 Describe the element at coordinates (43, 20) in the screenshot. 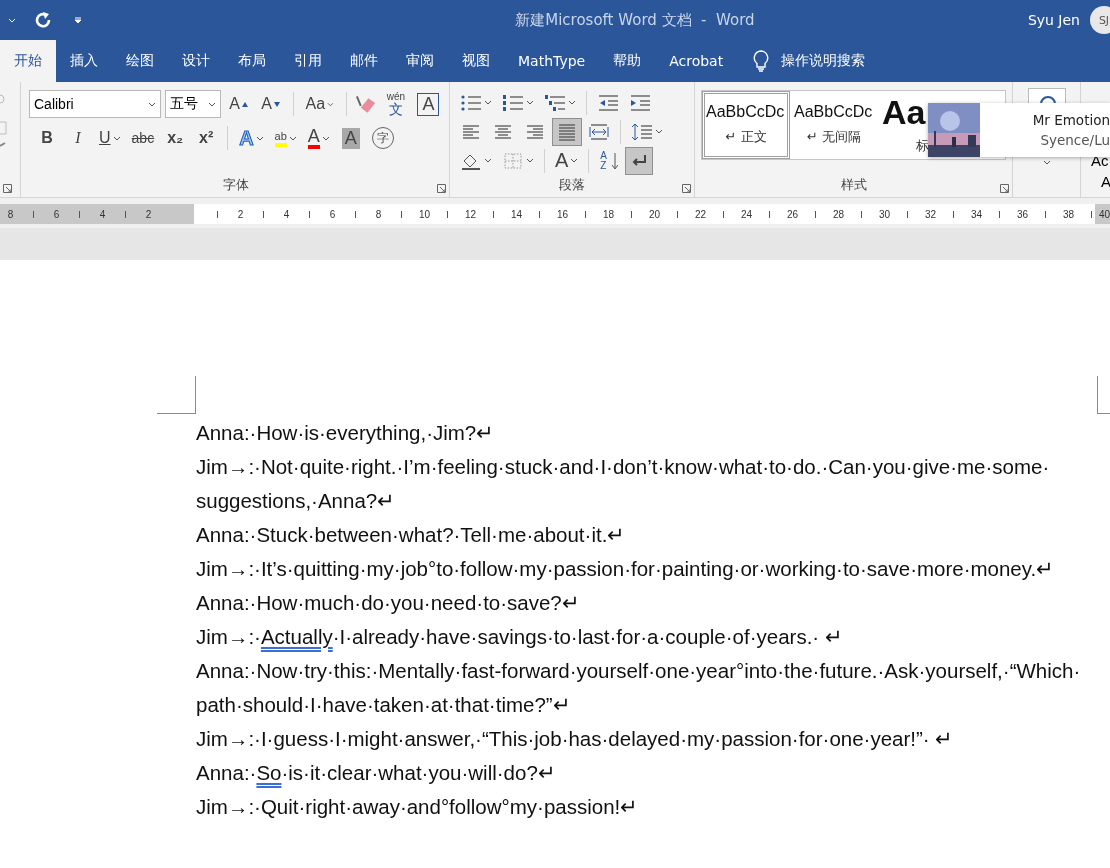

I see `redo-icon` at that location.